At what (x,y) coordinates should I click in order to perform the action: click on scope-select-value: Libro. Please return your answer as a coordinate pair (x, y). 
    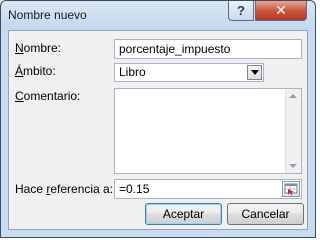
    Looking at the image, I should click on (132, 72).